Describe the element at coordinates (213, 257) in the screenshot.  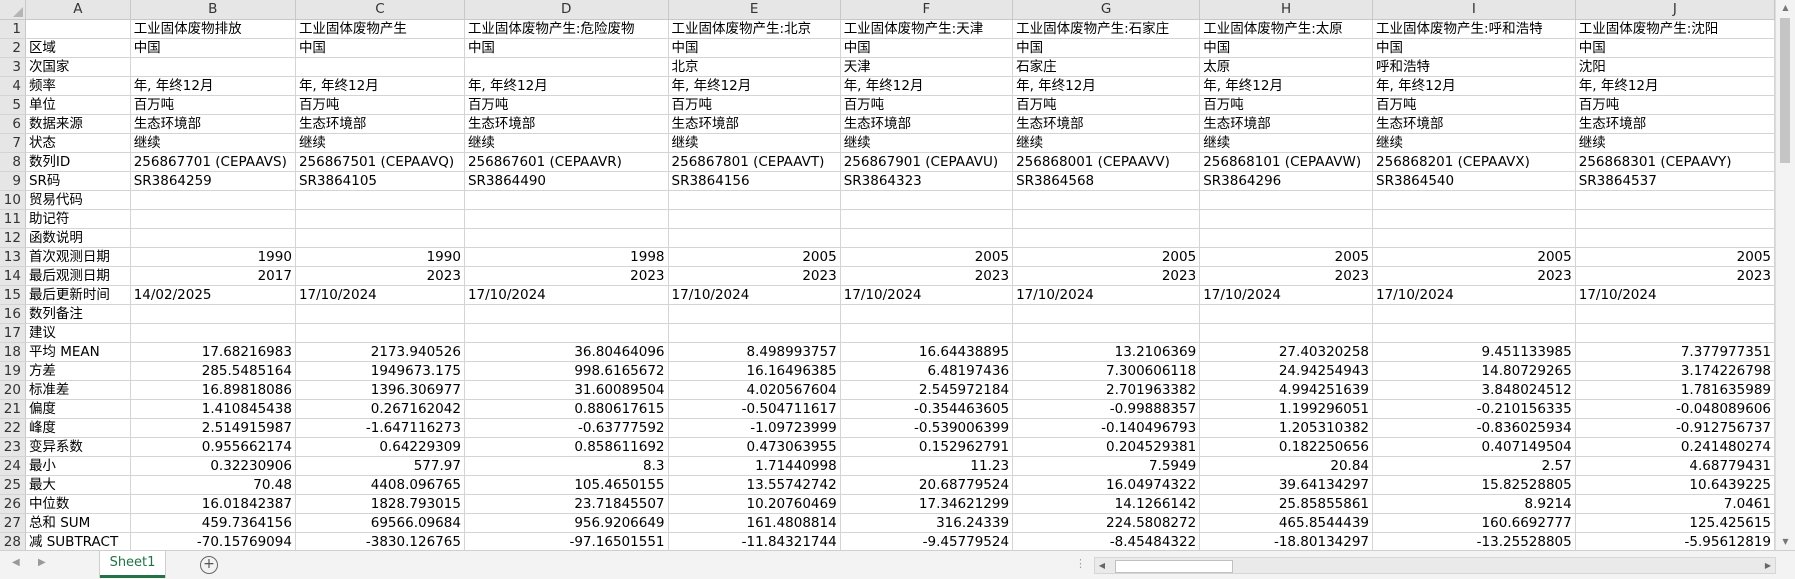
I see `cell-b13: 1990` at that location.